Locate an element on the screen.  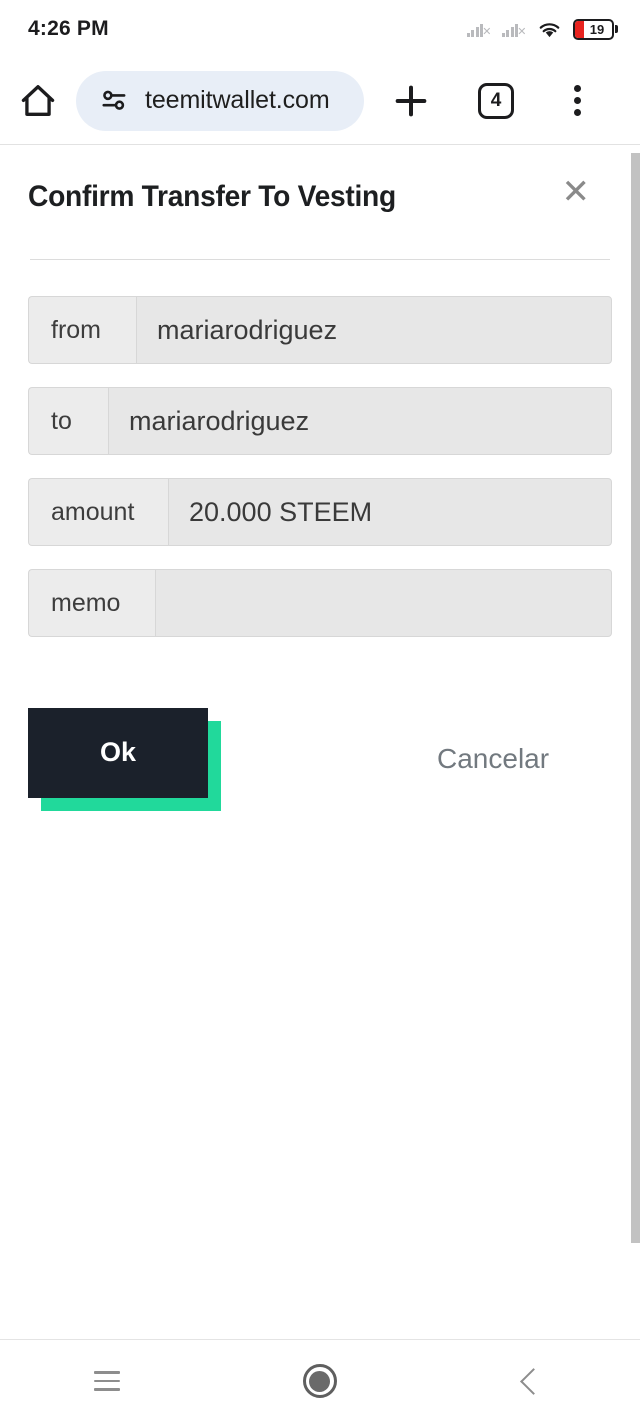
field-row-memo: memo is located at coordinates (320, 603).